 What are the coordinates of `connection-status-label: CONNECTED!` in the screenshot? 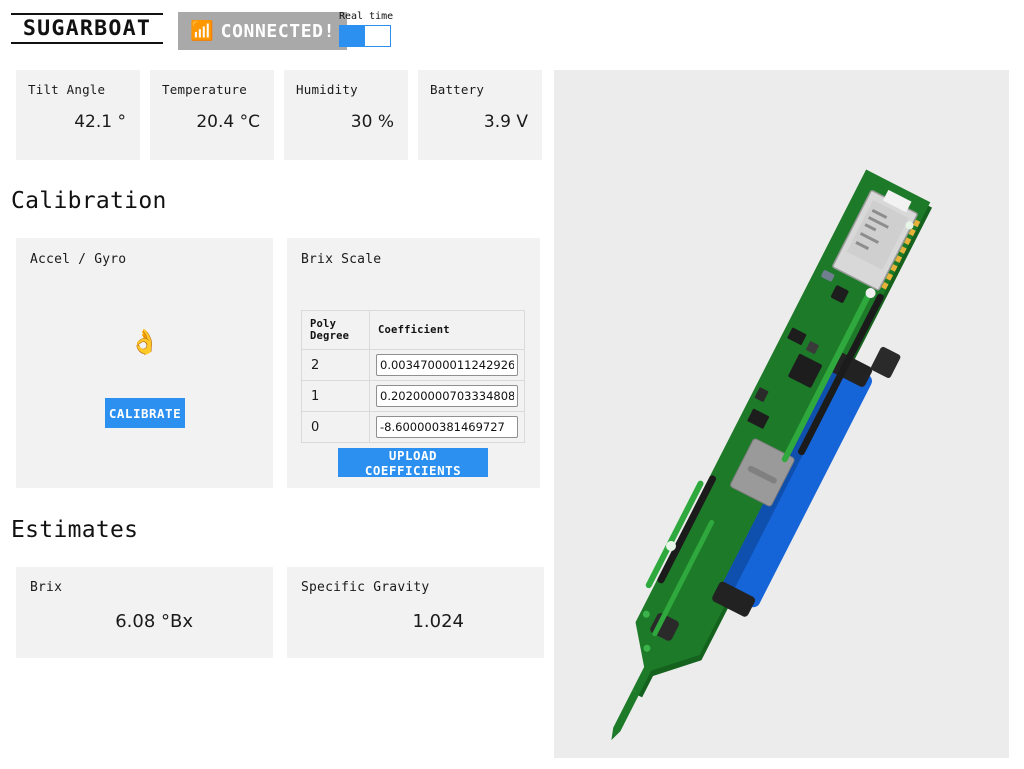 It's located at (278, 31).